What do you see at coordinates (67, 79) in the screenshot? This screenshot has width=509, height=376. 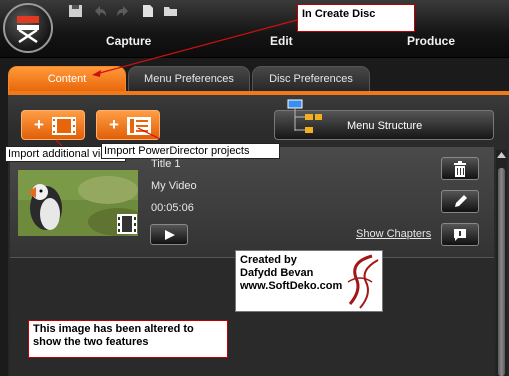 I see `tab-content: Content` at bounding box center [67, 79].